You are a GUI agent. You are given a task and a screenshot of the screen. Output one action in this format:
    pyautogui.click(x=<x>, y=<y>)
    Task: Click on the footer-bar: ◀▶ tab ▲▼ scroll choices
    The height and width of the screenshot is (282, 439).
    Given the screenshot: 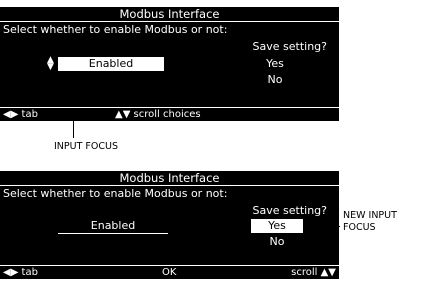 What is the action you would take?
    pyautogui.click(x=169, y=115)
    